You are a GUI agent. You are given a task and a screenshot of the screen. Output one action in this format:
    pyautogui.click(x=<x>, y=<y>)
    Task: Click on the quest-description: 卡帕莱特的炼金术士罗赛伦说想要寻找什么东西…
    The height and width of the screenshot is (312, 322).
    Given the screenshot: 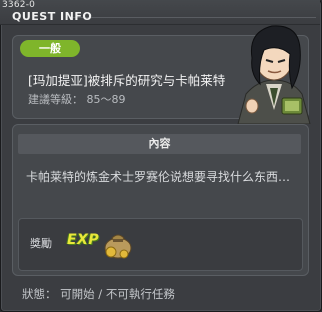 What is the action you would take?
    pyautogui.click(x=158, y=177)
    